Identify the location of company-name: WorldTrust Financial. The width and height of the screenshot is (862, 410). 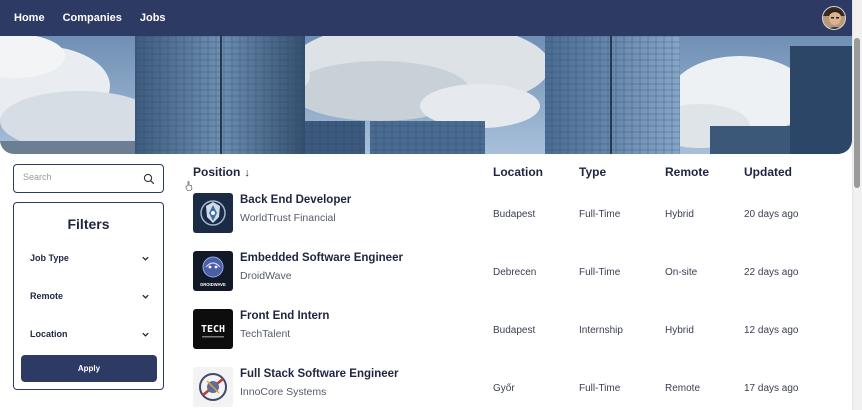
(288, 218).